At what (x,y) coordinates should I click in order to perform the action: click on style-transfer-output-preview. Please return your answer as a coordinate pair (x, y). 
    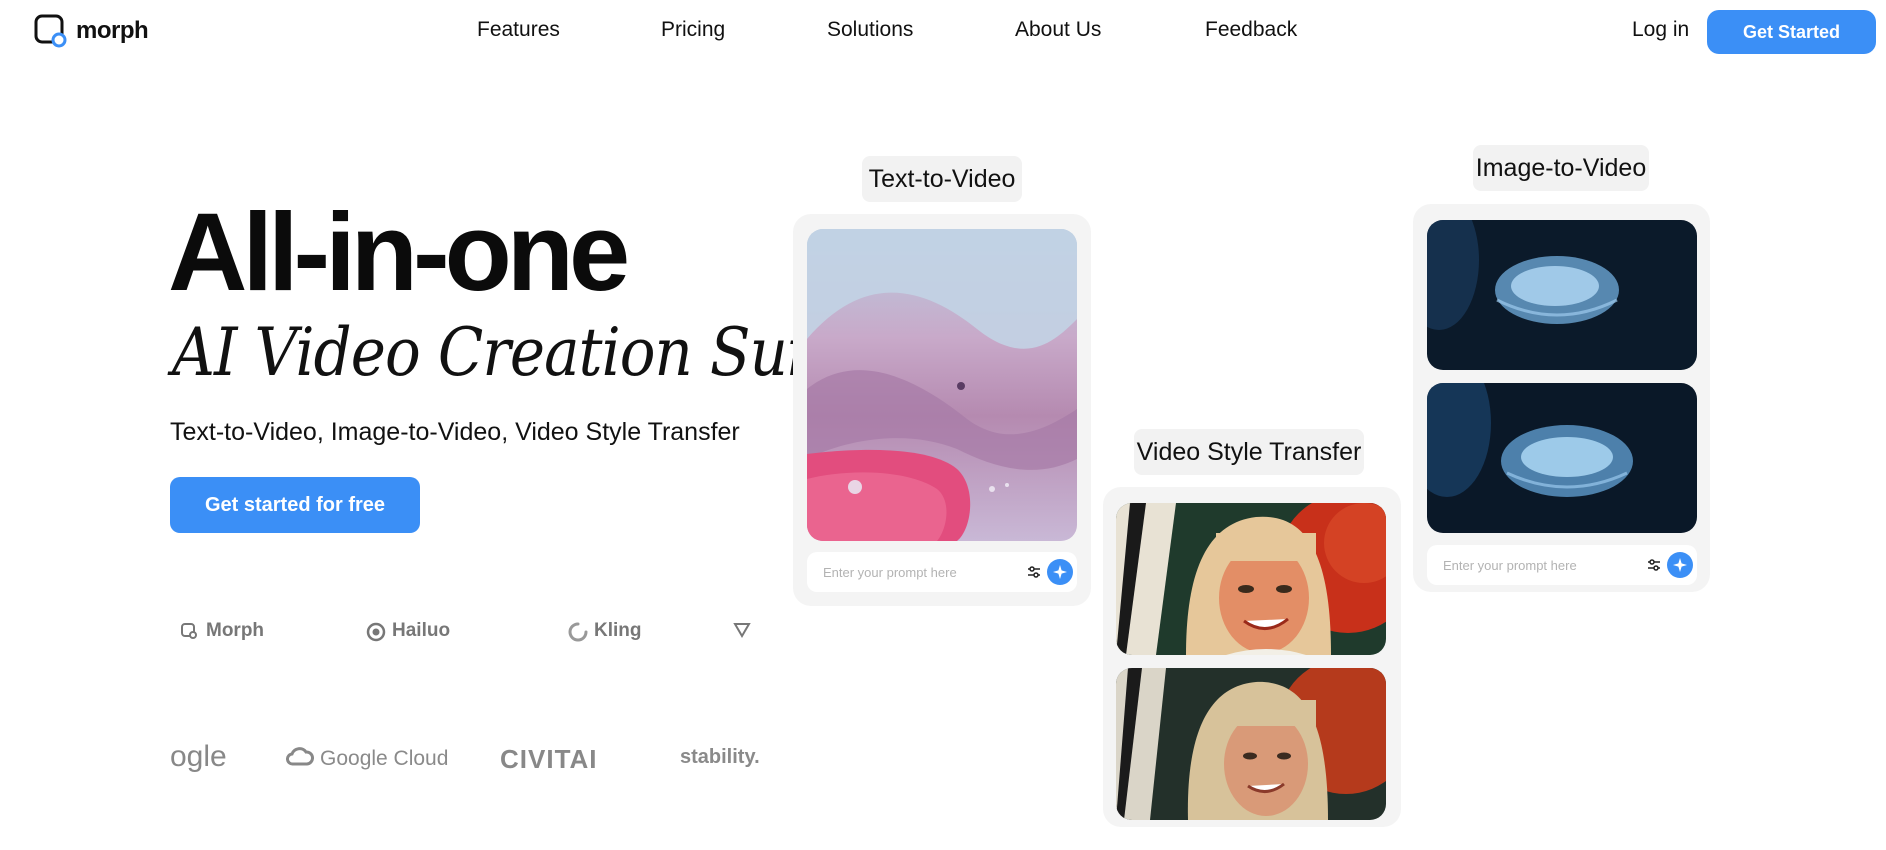
    Looking at the image, I should click on (1251, 579).